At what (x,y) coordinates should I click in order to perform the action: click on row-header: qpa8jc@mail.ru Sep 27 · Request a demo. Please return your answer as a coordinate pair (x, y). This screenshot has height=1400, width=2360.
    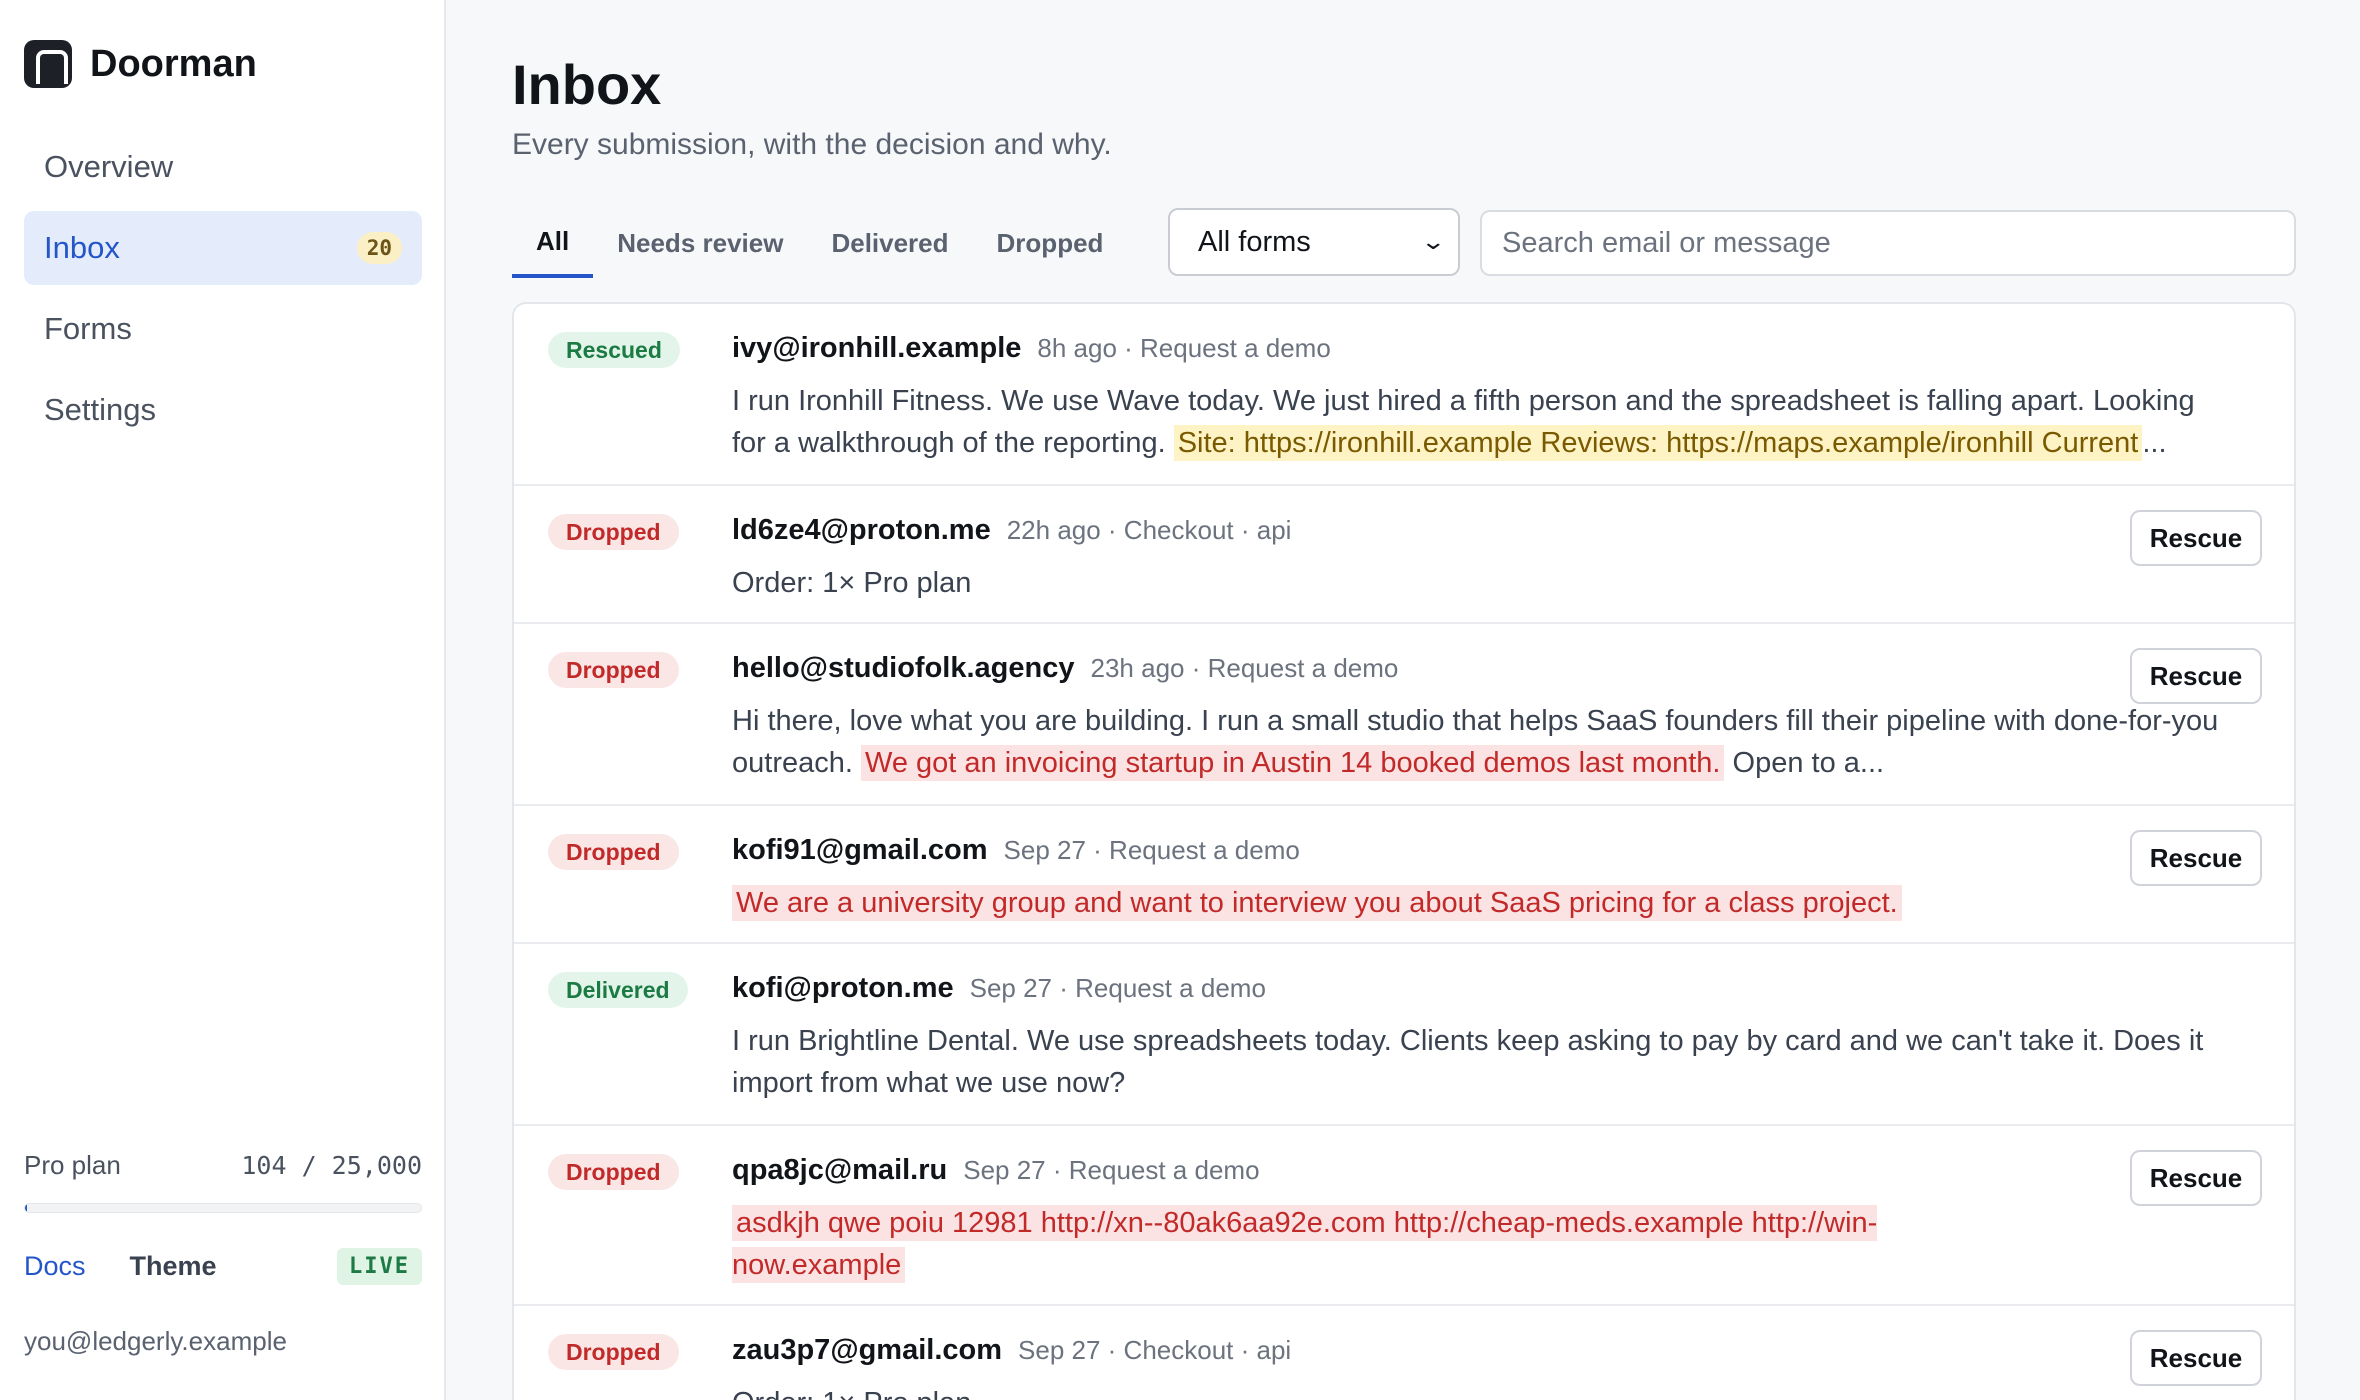
    Looking at the image, I should click on (996, 1170).